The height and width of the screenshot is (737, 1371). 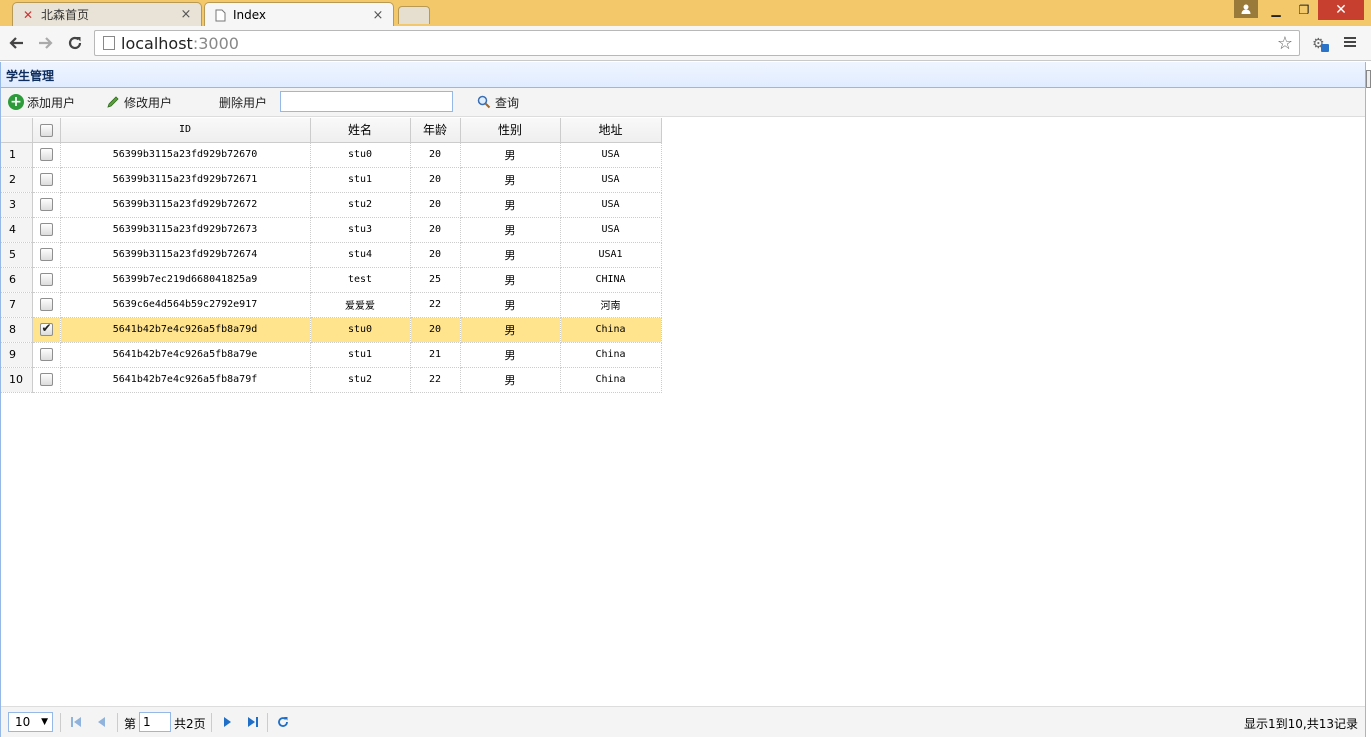 I want to click on table-row: 9 5641b42b7e4c926a5fb8a79e stu1 21 男 China, so click(x=331, y=355).